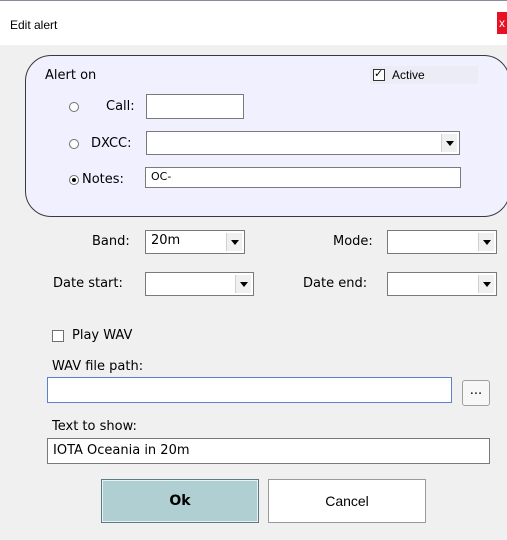 The image size is (507, 540). Describe the element at coordinates (408, 75) in the screenshot. I see `active-label: Active` at that location.